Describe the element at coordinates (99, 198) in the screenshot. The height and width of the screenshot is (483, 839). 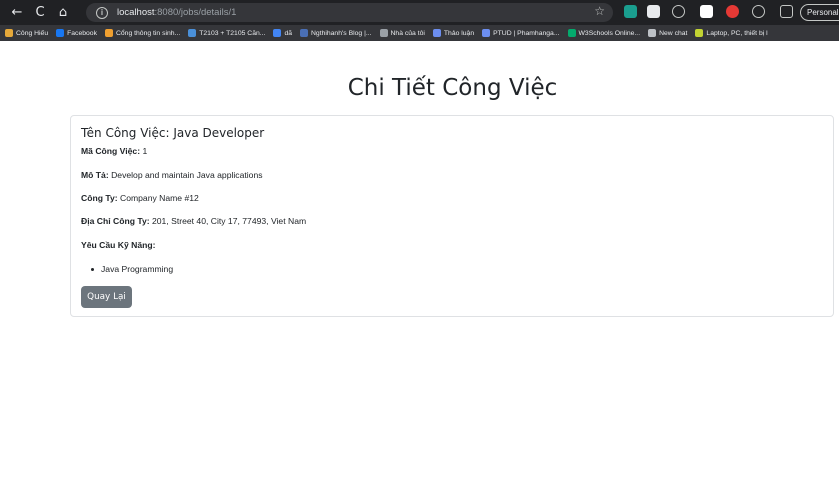
I see `company-label: Công Ty:` at that location.